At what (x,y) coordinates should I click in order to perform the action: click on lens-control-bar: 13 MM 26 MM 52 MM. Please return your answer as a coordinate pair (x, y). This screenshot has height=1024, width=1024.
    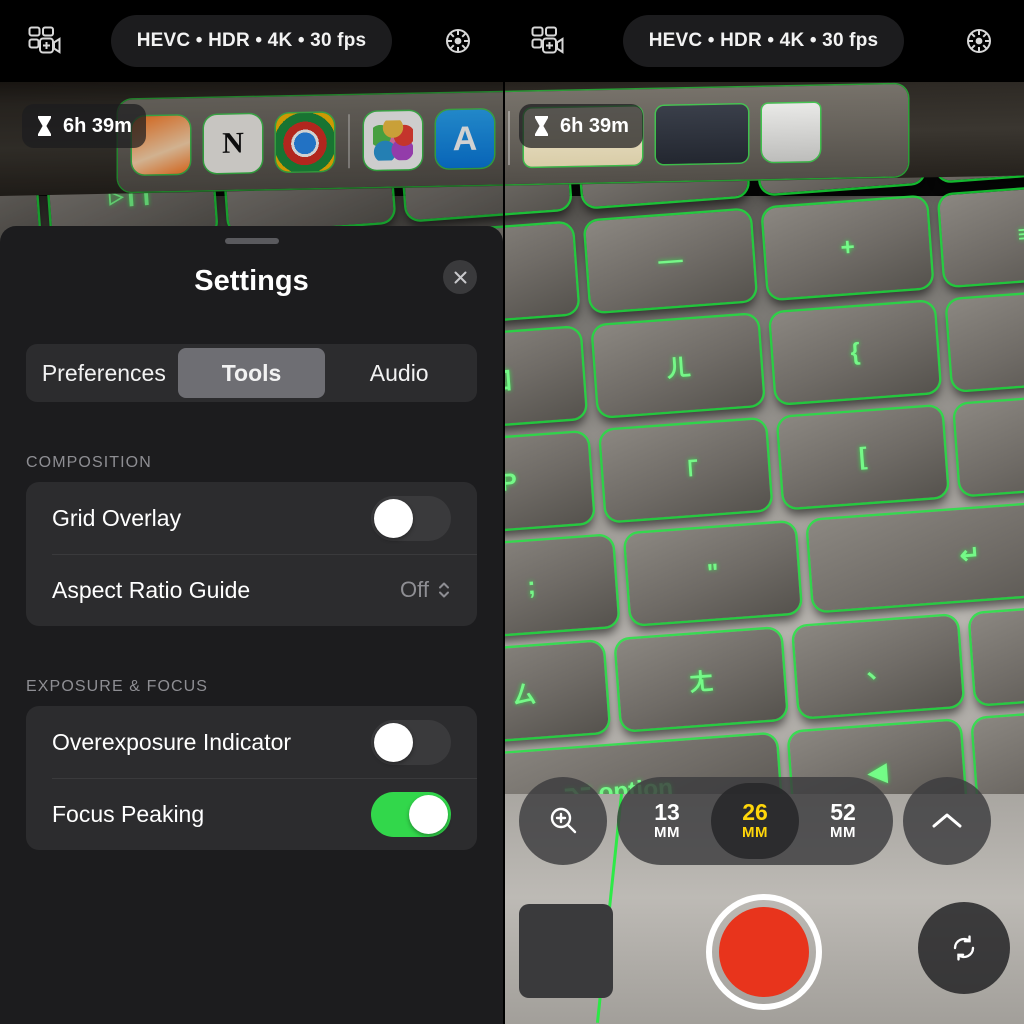
    Looking at the image, I should click on (755, 821).